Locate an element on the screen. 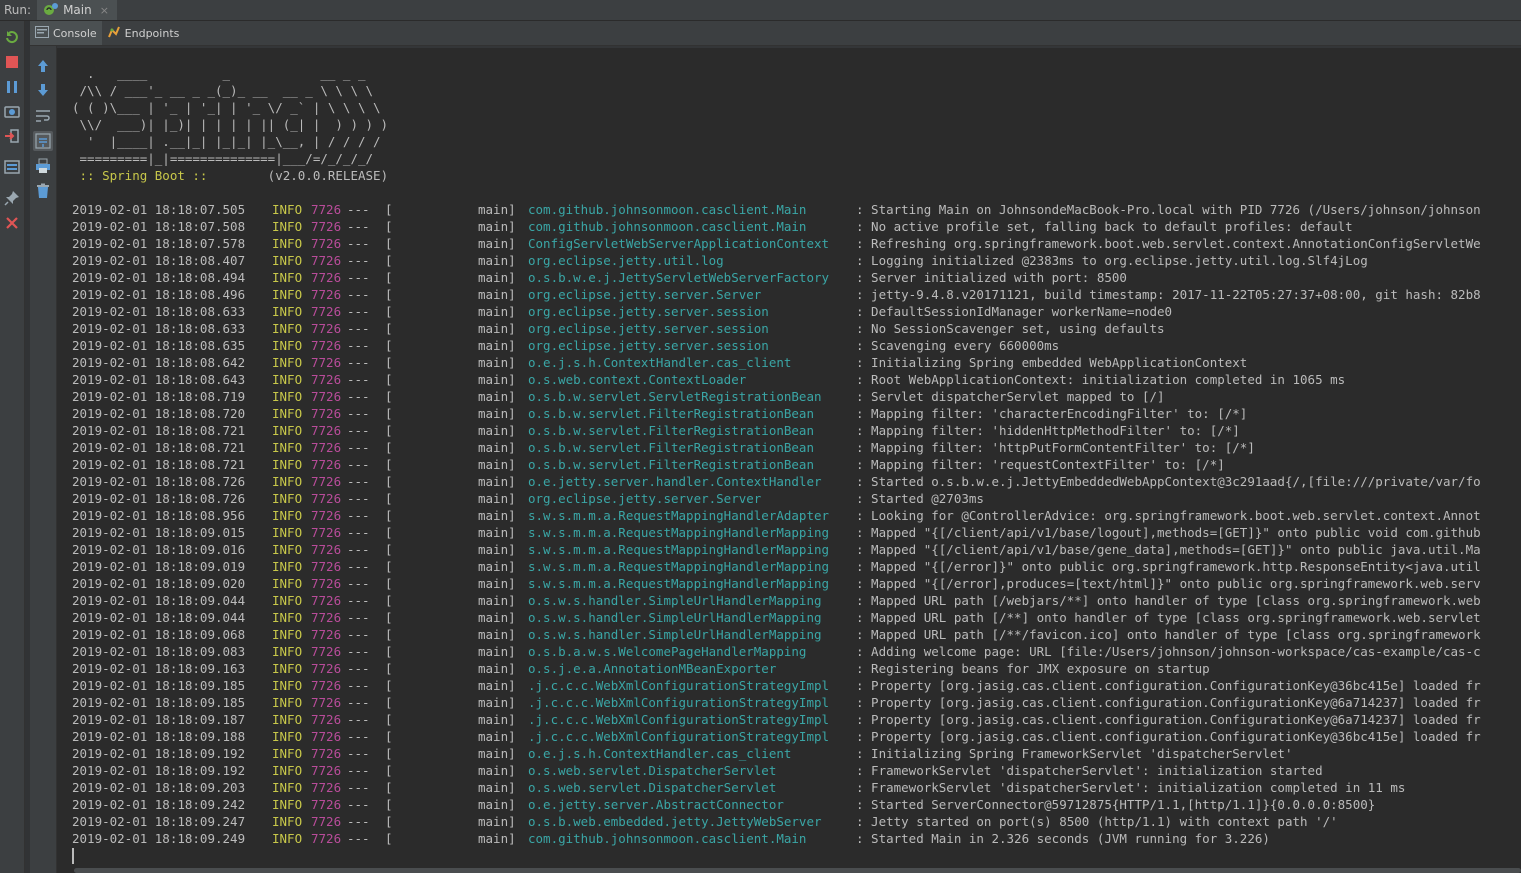 This screenshot has height=873, width=1521. log-logger: o.e.jetty.server.AbstractConnector is located at coordinates (656, 804).